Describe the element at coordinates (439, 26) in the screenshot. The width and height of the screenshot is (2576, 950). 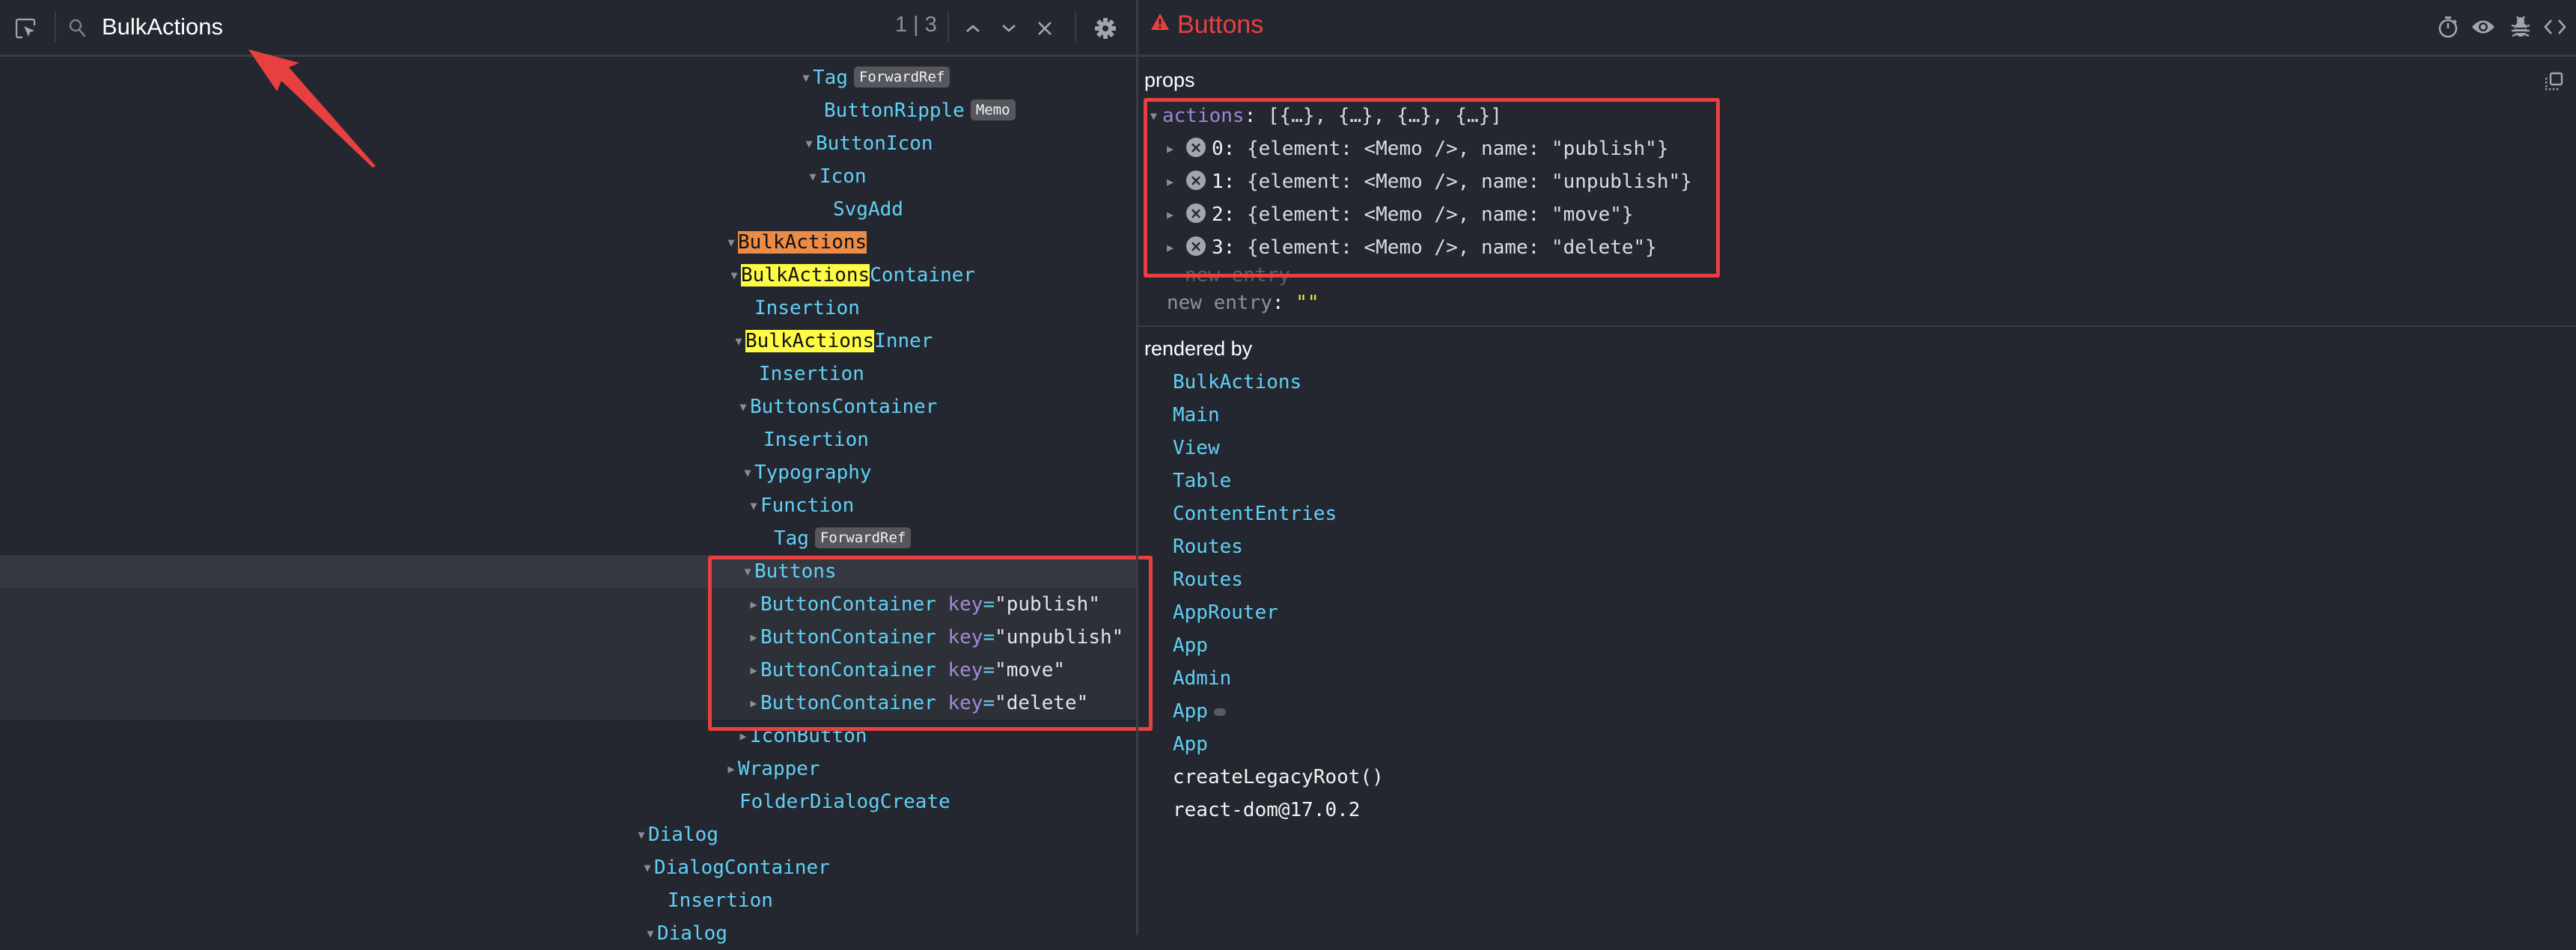
I see `search-input` at that location.